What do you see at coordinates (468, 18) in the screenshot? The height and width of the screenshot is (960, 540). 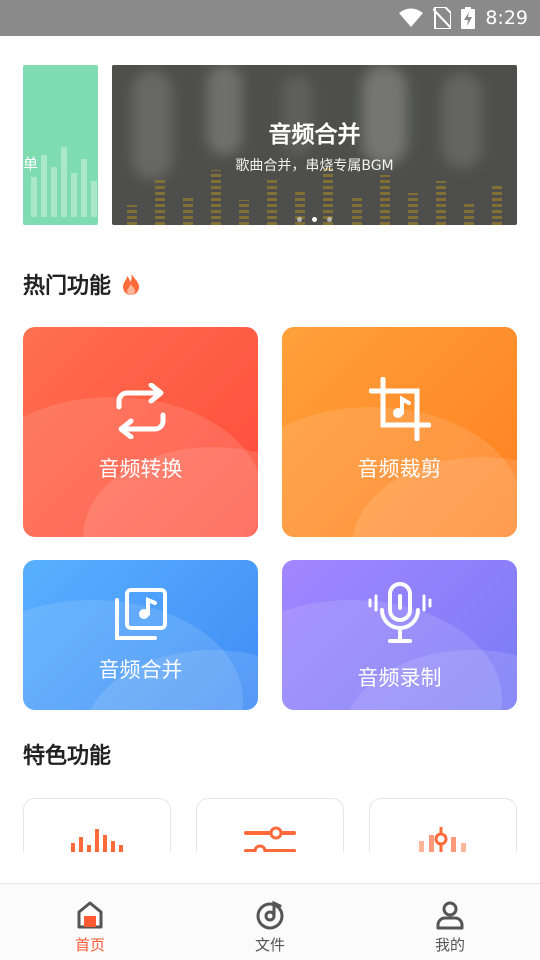 I see `battery-charging-icon` at bounding box center [468, 18].